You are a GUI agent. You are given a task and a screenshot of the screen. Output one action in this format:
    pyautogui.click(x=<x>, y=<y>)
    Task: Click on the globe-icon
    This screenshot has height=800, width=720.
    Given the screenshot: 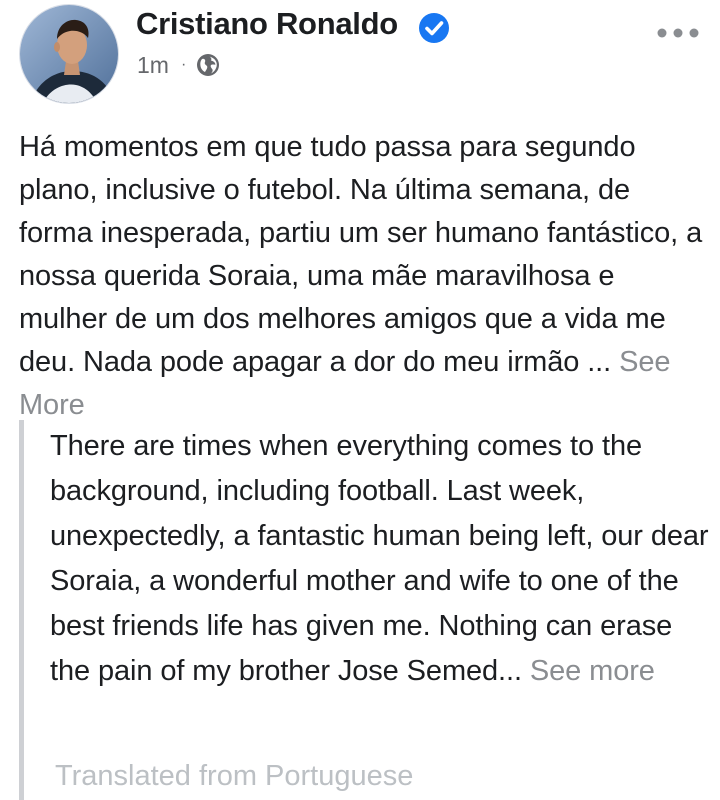 What is the action you would take?
    pyautogui.click(x=208, y=65)
    